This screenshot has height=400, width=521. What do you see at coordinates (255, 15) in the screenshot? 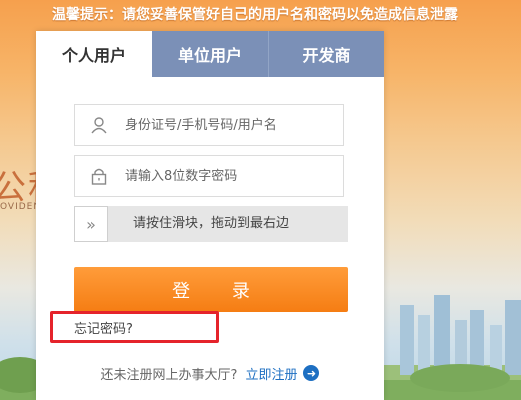
I see `security-notice: 温馨提示：请您妥善保管好自己的用户名和密码以免造成信息泄露` at bounding box center [255, 15].